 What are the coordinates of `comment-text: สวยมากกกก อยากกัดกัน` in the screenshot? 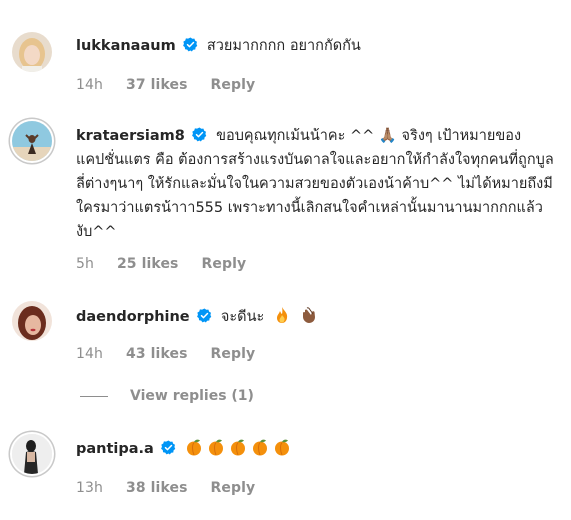 It's located at (283, 46).